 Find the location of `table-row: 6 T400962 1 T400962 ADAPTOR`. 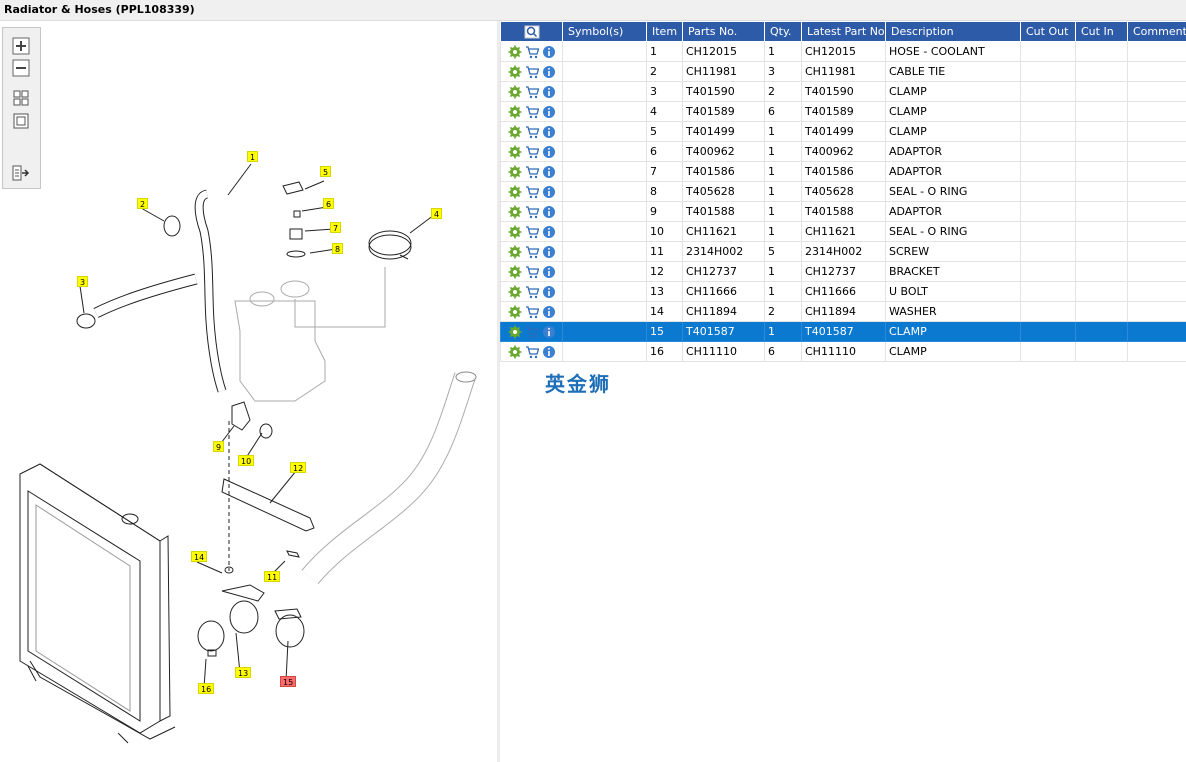

table-row: 6 T400962 1 T400962 ADAPTOR is located at coordinates (843, 151).